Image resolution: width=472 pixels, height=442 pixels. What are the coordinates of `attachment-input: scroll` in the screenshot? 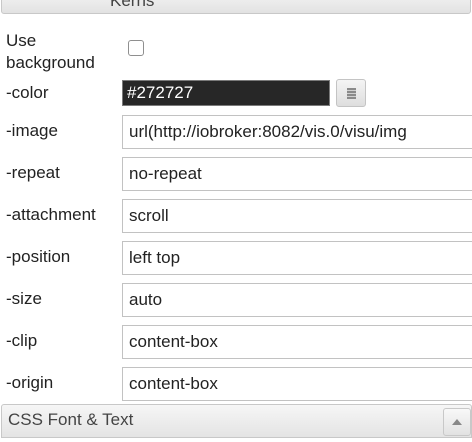 It's located at (297, 216).